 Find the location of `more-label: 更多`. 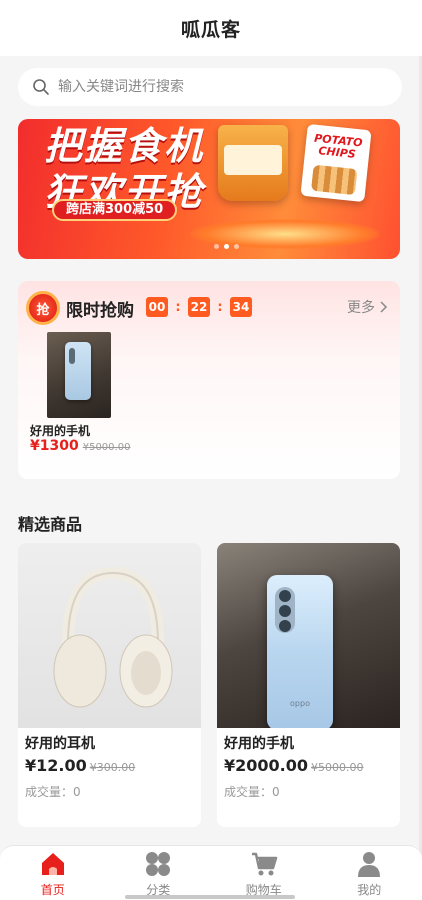

more-label: 更多 is located at coordinates (361, 308).